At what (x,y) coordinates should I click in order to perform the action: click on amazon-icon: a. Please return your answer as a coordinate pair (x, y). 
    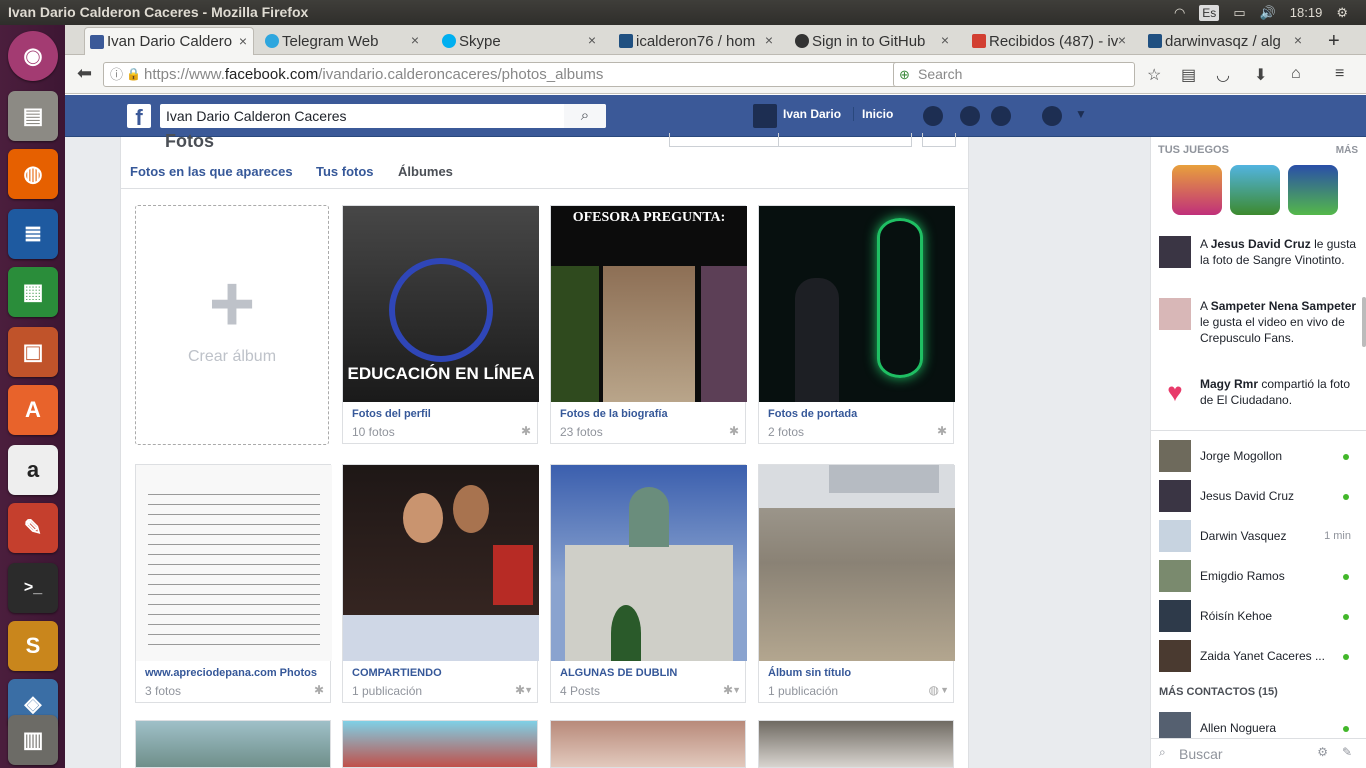
    Looking at the image, I should click on (33, 470).